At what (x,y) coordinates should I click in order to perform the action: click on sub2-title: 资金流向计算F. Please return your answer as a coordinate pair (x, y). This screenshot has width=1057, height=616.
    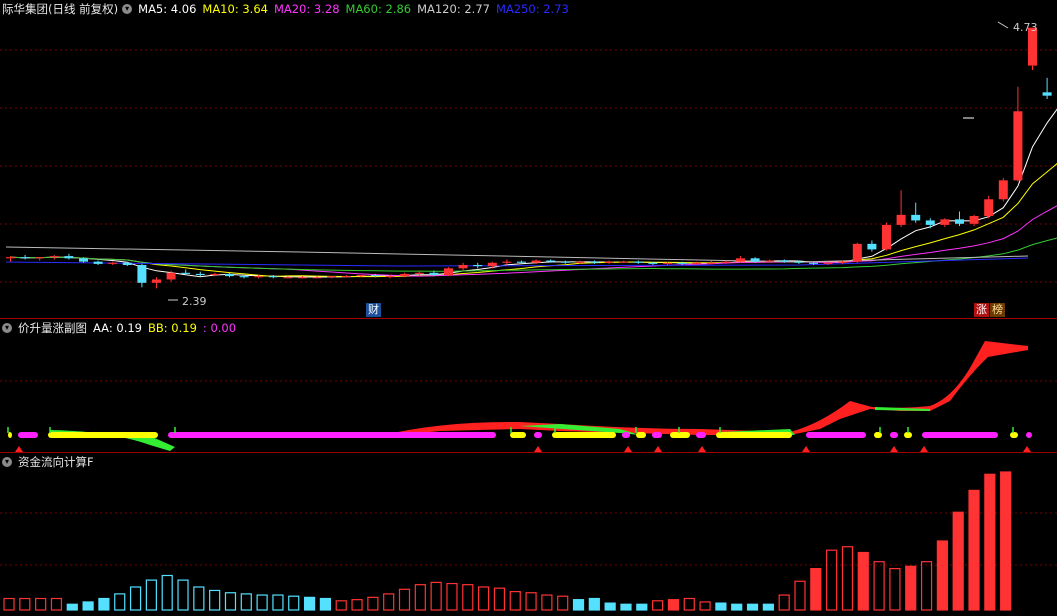
    Looking at the image, I should click on (56, 462).